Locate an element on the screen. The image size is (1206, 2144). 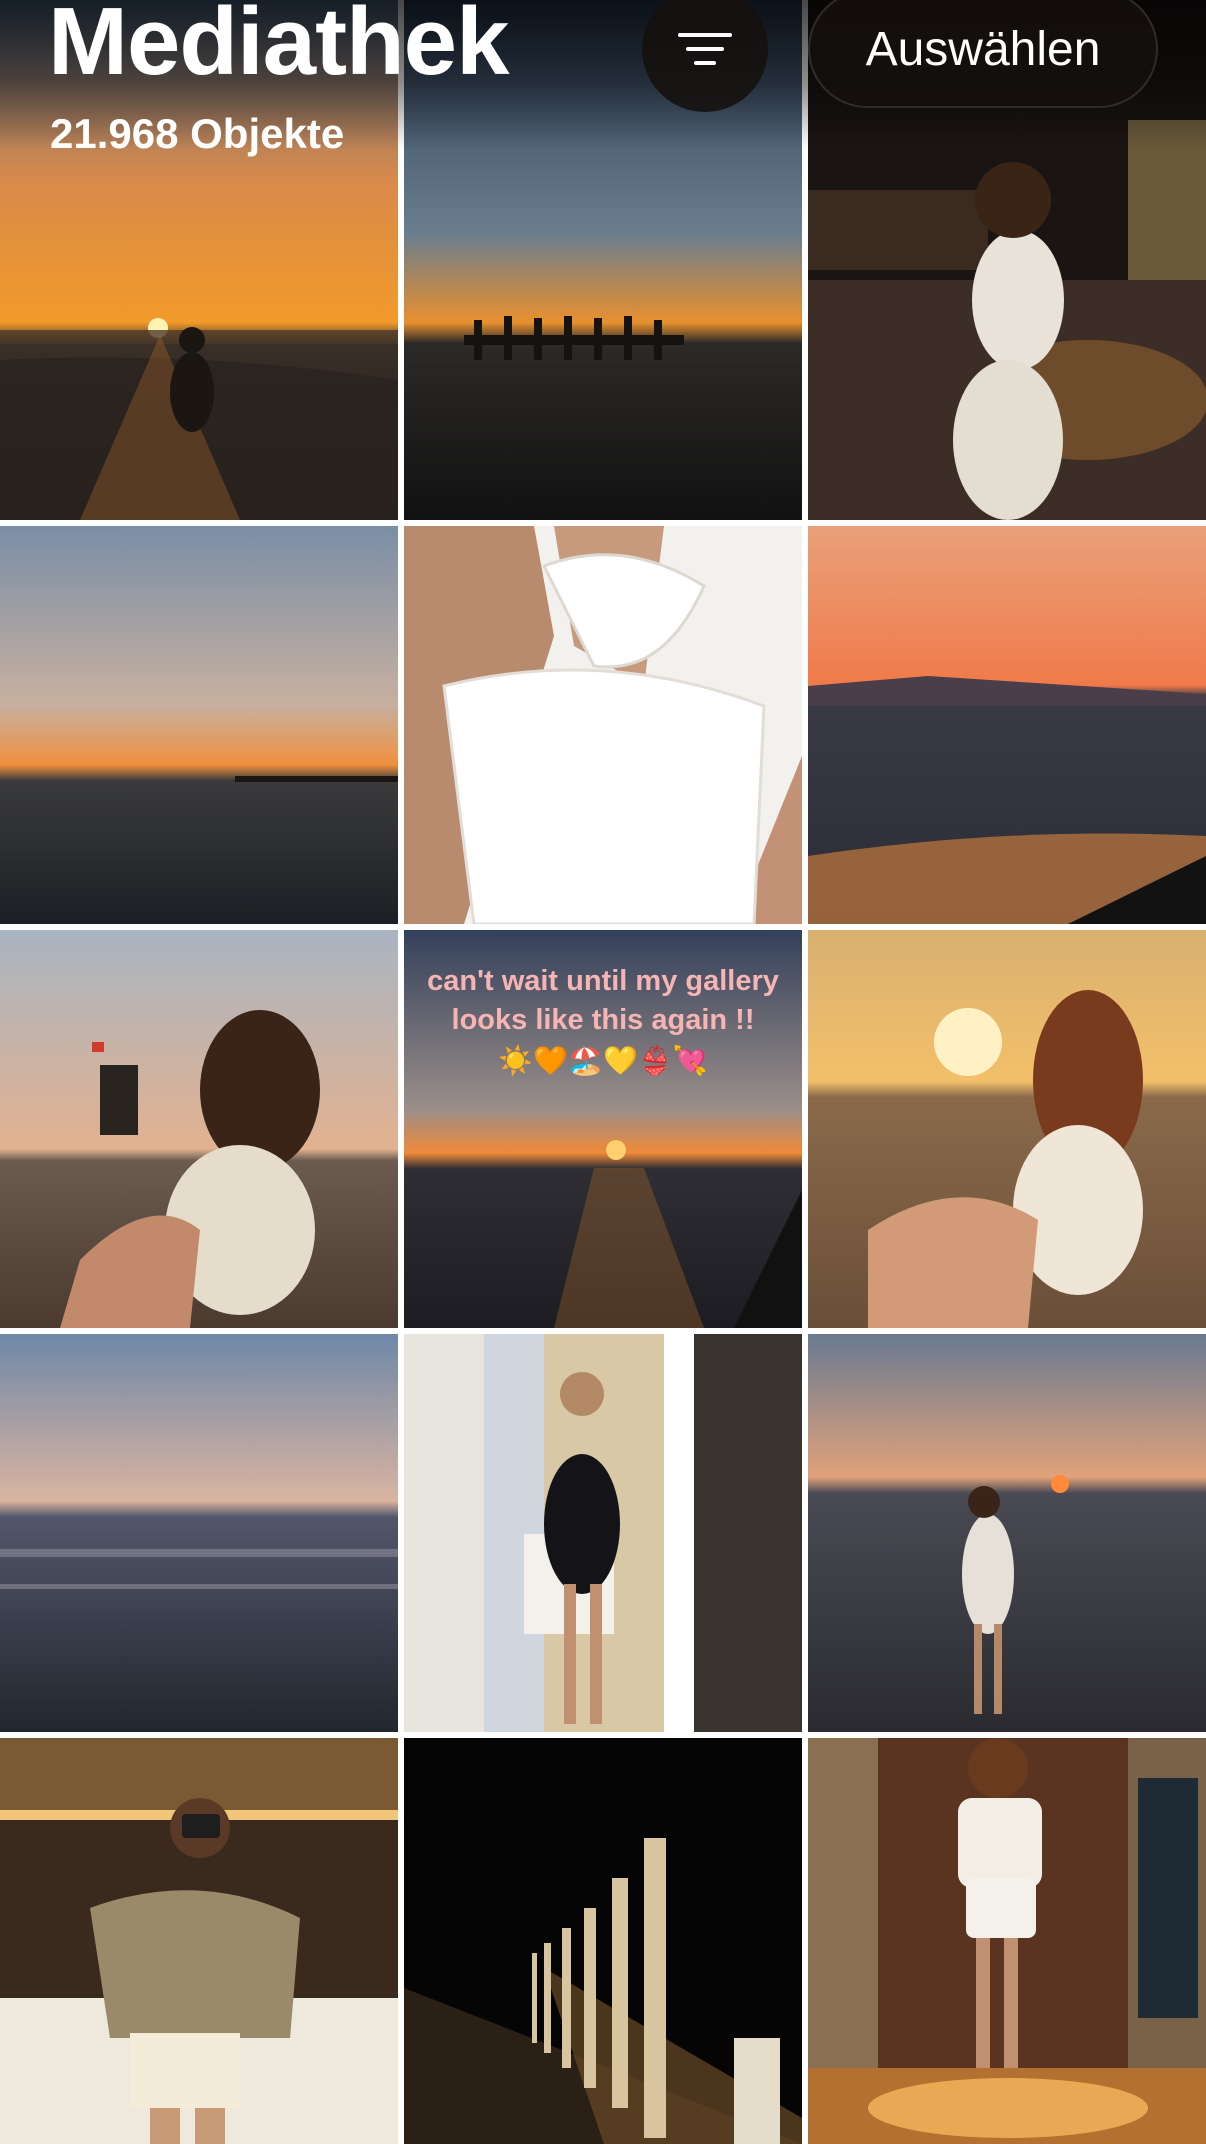
page-title: Mediathek is located at coordinates (278, 47).